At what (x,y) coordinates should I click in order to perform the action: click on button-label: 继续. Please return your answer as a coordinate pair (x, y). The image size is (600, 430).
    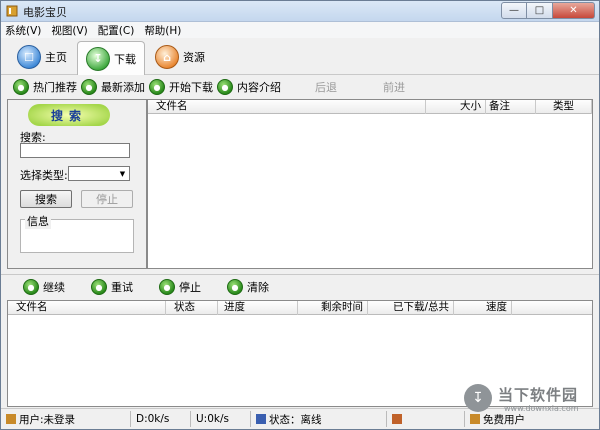
    Looking at the image, I should click on (54, 287).